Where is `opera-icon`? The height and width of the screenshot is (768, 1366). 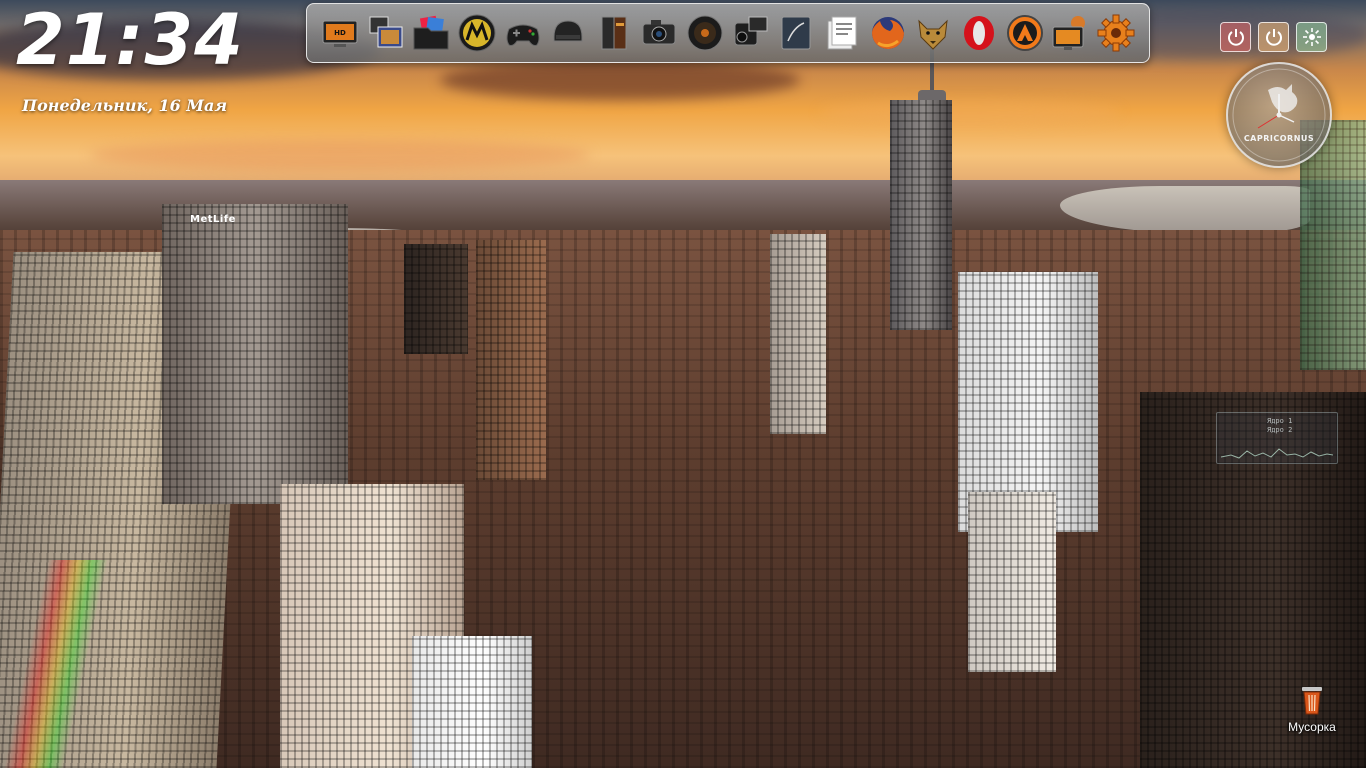 opera-icon is located at coordinates (979, 33).